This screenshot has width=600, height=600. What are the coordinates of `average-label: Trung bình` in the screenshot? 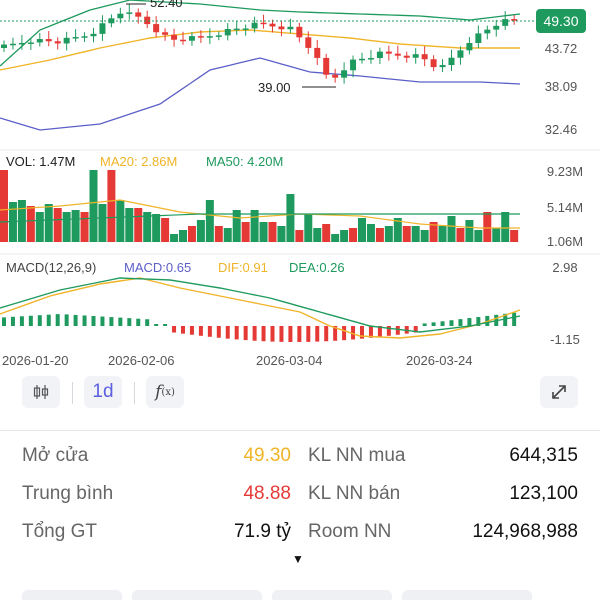 It's located at (68, 493).